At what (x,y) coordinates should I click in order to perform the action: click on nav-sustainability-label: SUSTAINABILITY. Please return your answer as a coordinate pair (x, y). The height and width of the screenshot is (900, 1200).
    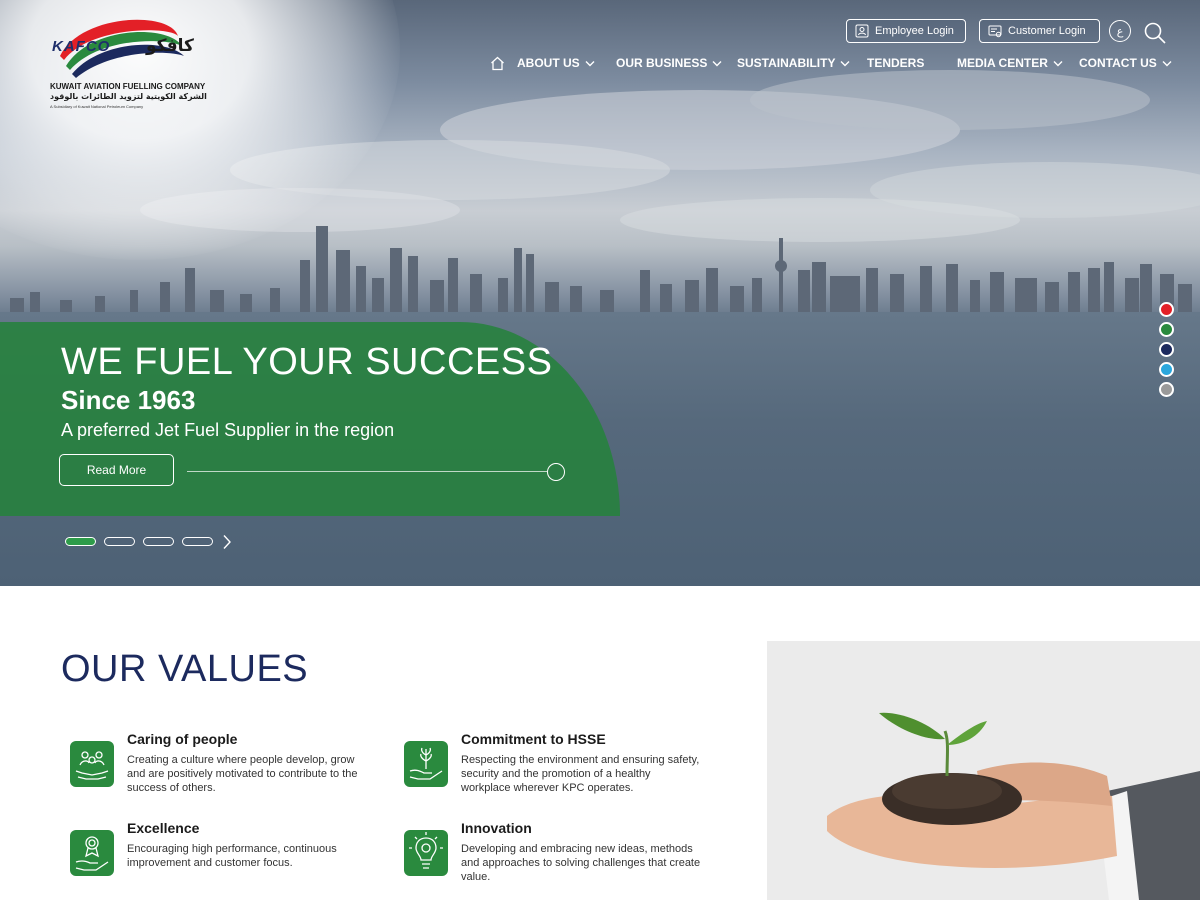
    Looking at the image, I should click on (786, 63).